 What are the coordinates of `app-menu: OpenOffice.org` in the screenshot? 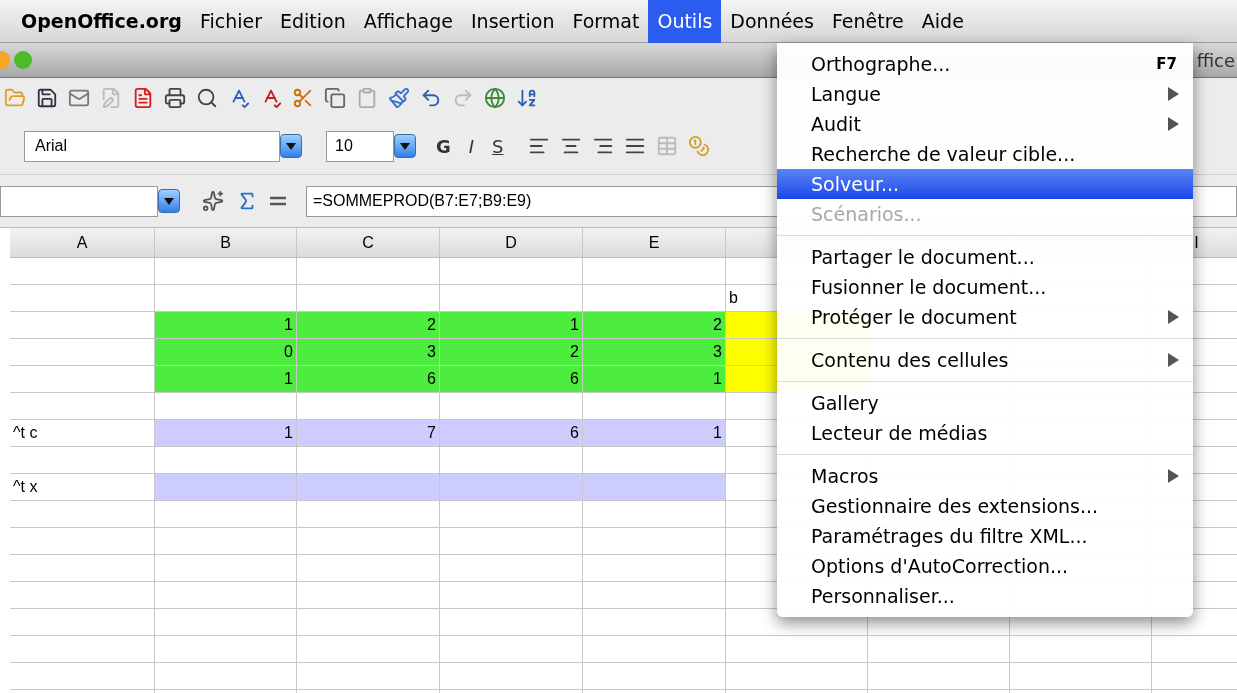 It's located at (101, 21).